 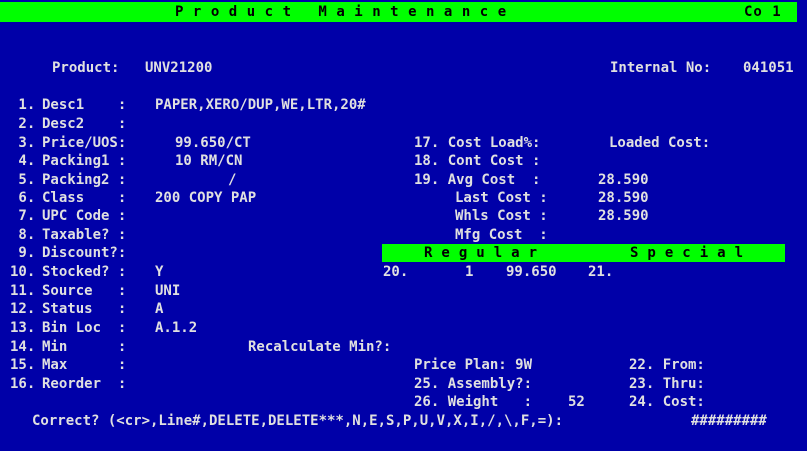 What do you see at coordinates (623, 216) in the screenshot?
I see `whls-cost-value: 28.590` at bounding box center [623, 216].